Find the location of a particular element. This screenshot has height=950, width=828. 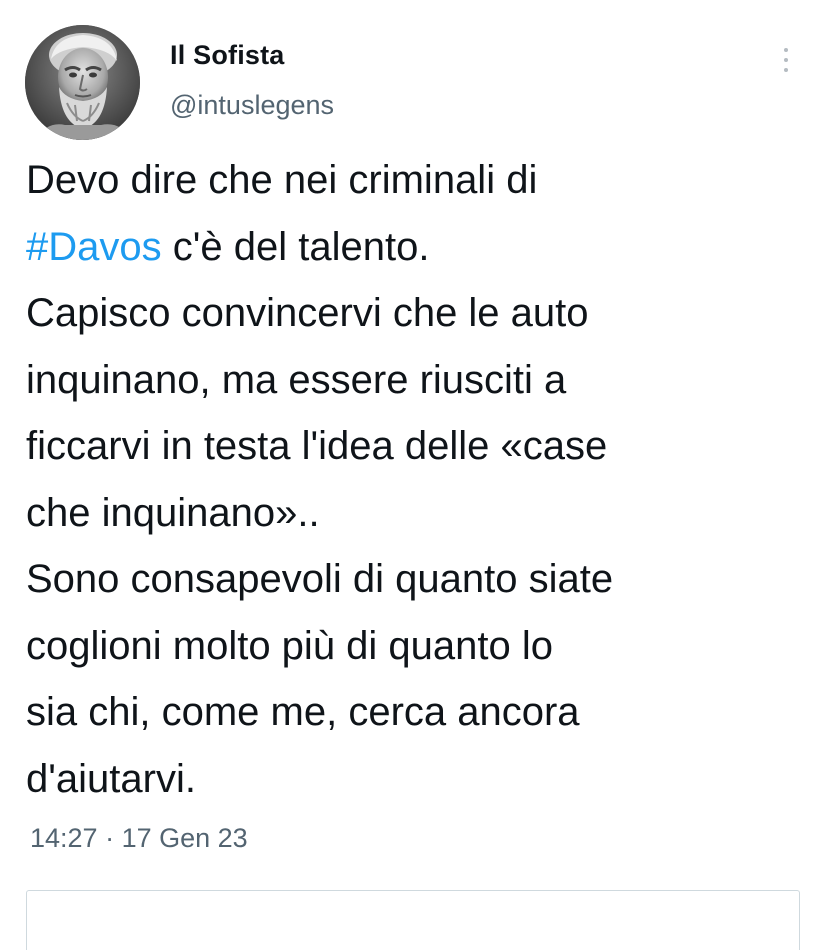

tweet-timestamp: 14:27 · 17 Gen 23 is located at coordinates (139, 838).